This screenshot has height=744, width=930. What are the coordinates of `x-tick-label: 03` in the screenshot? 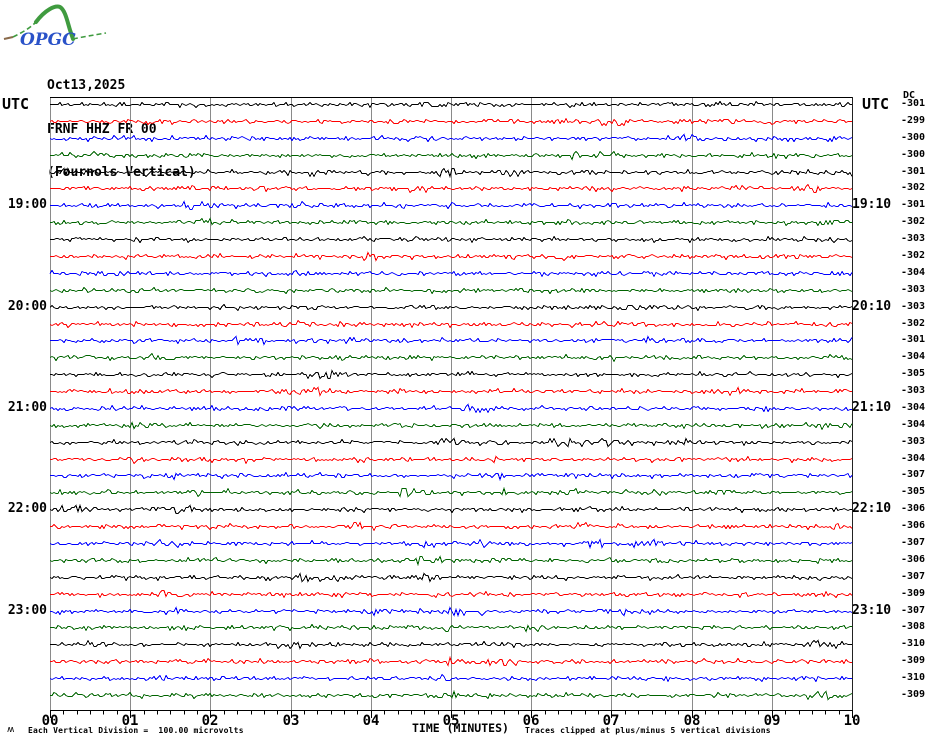 It's located at (291, 721).